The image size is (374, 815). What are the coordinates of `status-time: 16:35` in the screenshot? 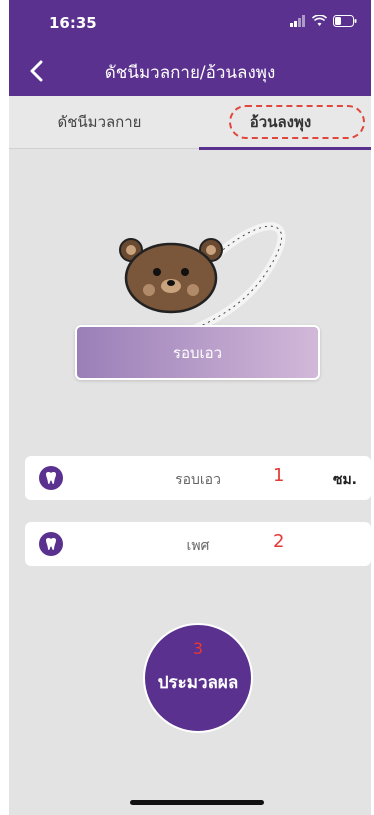 It's located at (73, 23).